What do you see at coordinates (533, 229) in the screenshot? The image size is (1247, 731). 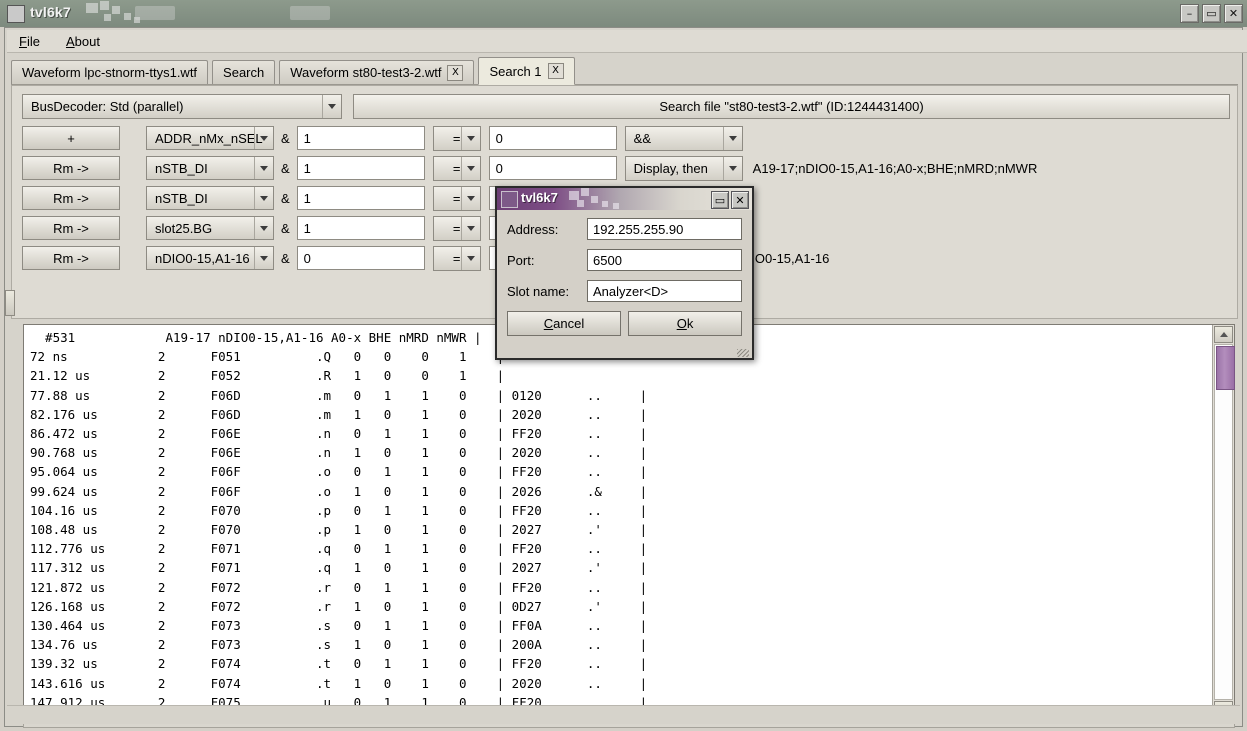 I see `address-label: Address:` at bounding box center [533, 229].